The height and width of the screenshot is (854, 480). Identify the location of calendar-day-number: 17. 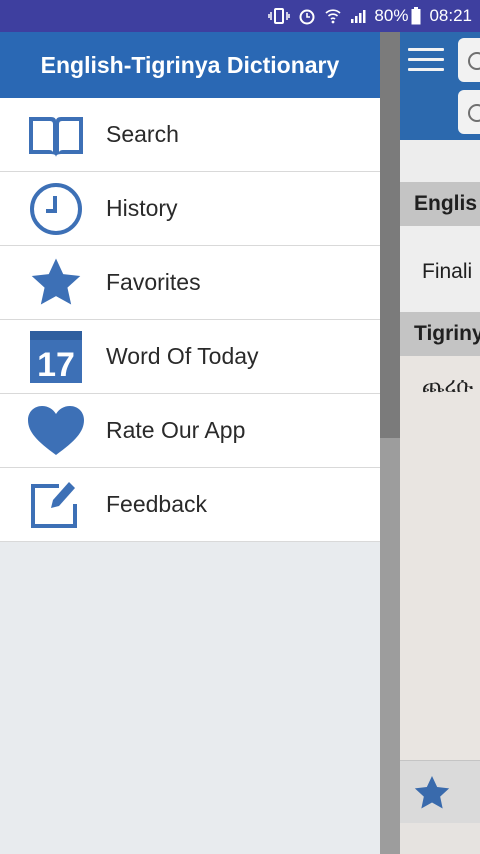
(56, 365).